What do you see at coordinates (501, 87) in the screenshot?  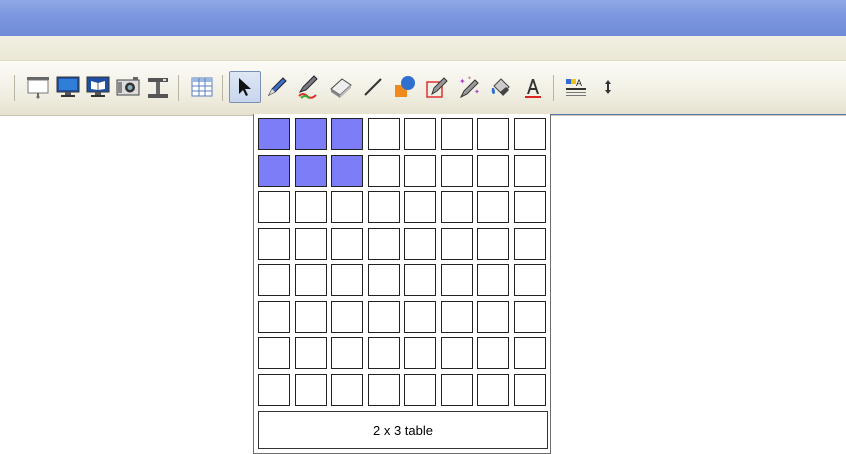 I see `fill-bucket-icon` at bounding box center [501, 87].